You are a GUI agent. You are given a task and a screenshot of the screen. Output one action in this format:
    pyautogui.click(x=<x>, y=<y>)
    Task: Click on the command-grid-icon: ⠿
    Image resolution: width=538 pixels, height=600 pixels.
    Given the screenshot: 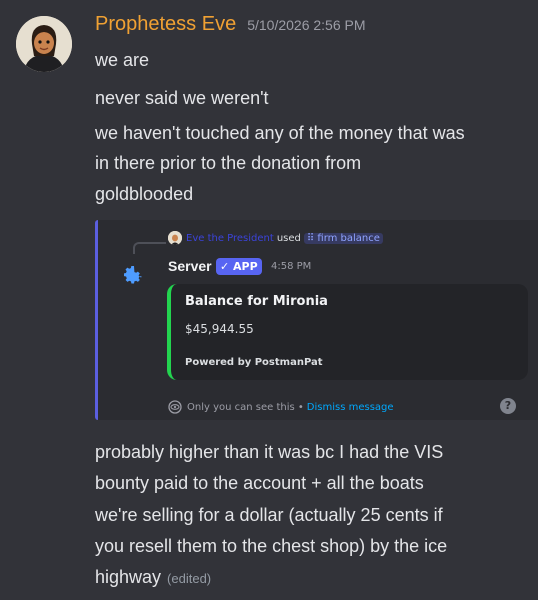 What is the action you would take?
    pyautogui.click(x=312, y=238)
    